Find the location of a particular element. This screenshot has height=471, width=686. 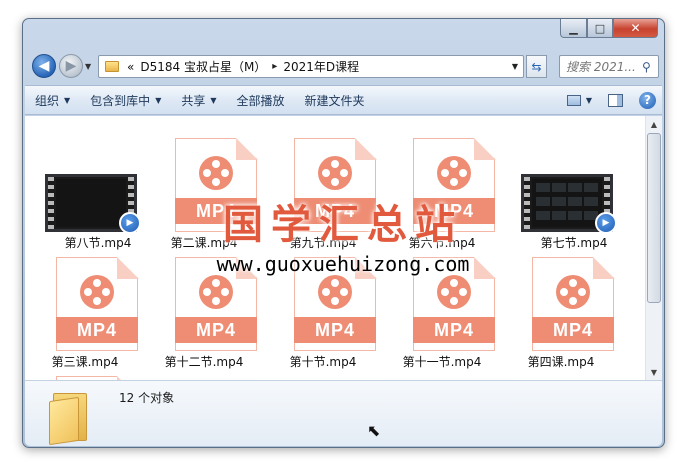

new-folder-button: 新建文件夹 is located at coordinates (335, 100).